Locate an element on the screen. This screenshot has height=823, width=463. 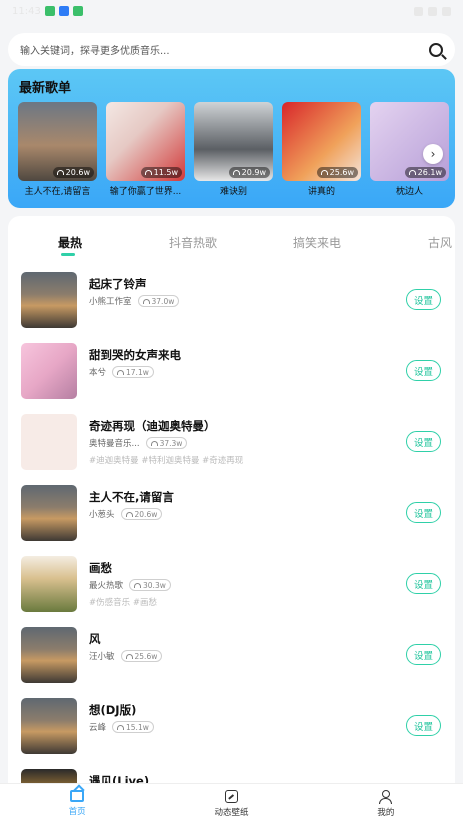
playlist-name: 枕边人 is located at coordinates (409, 192).